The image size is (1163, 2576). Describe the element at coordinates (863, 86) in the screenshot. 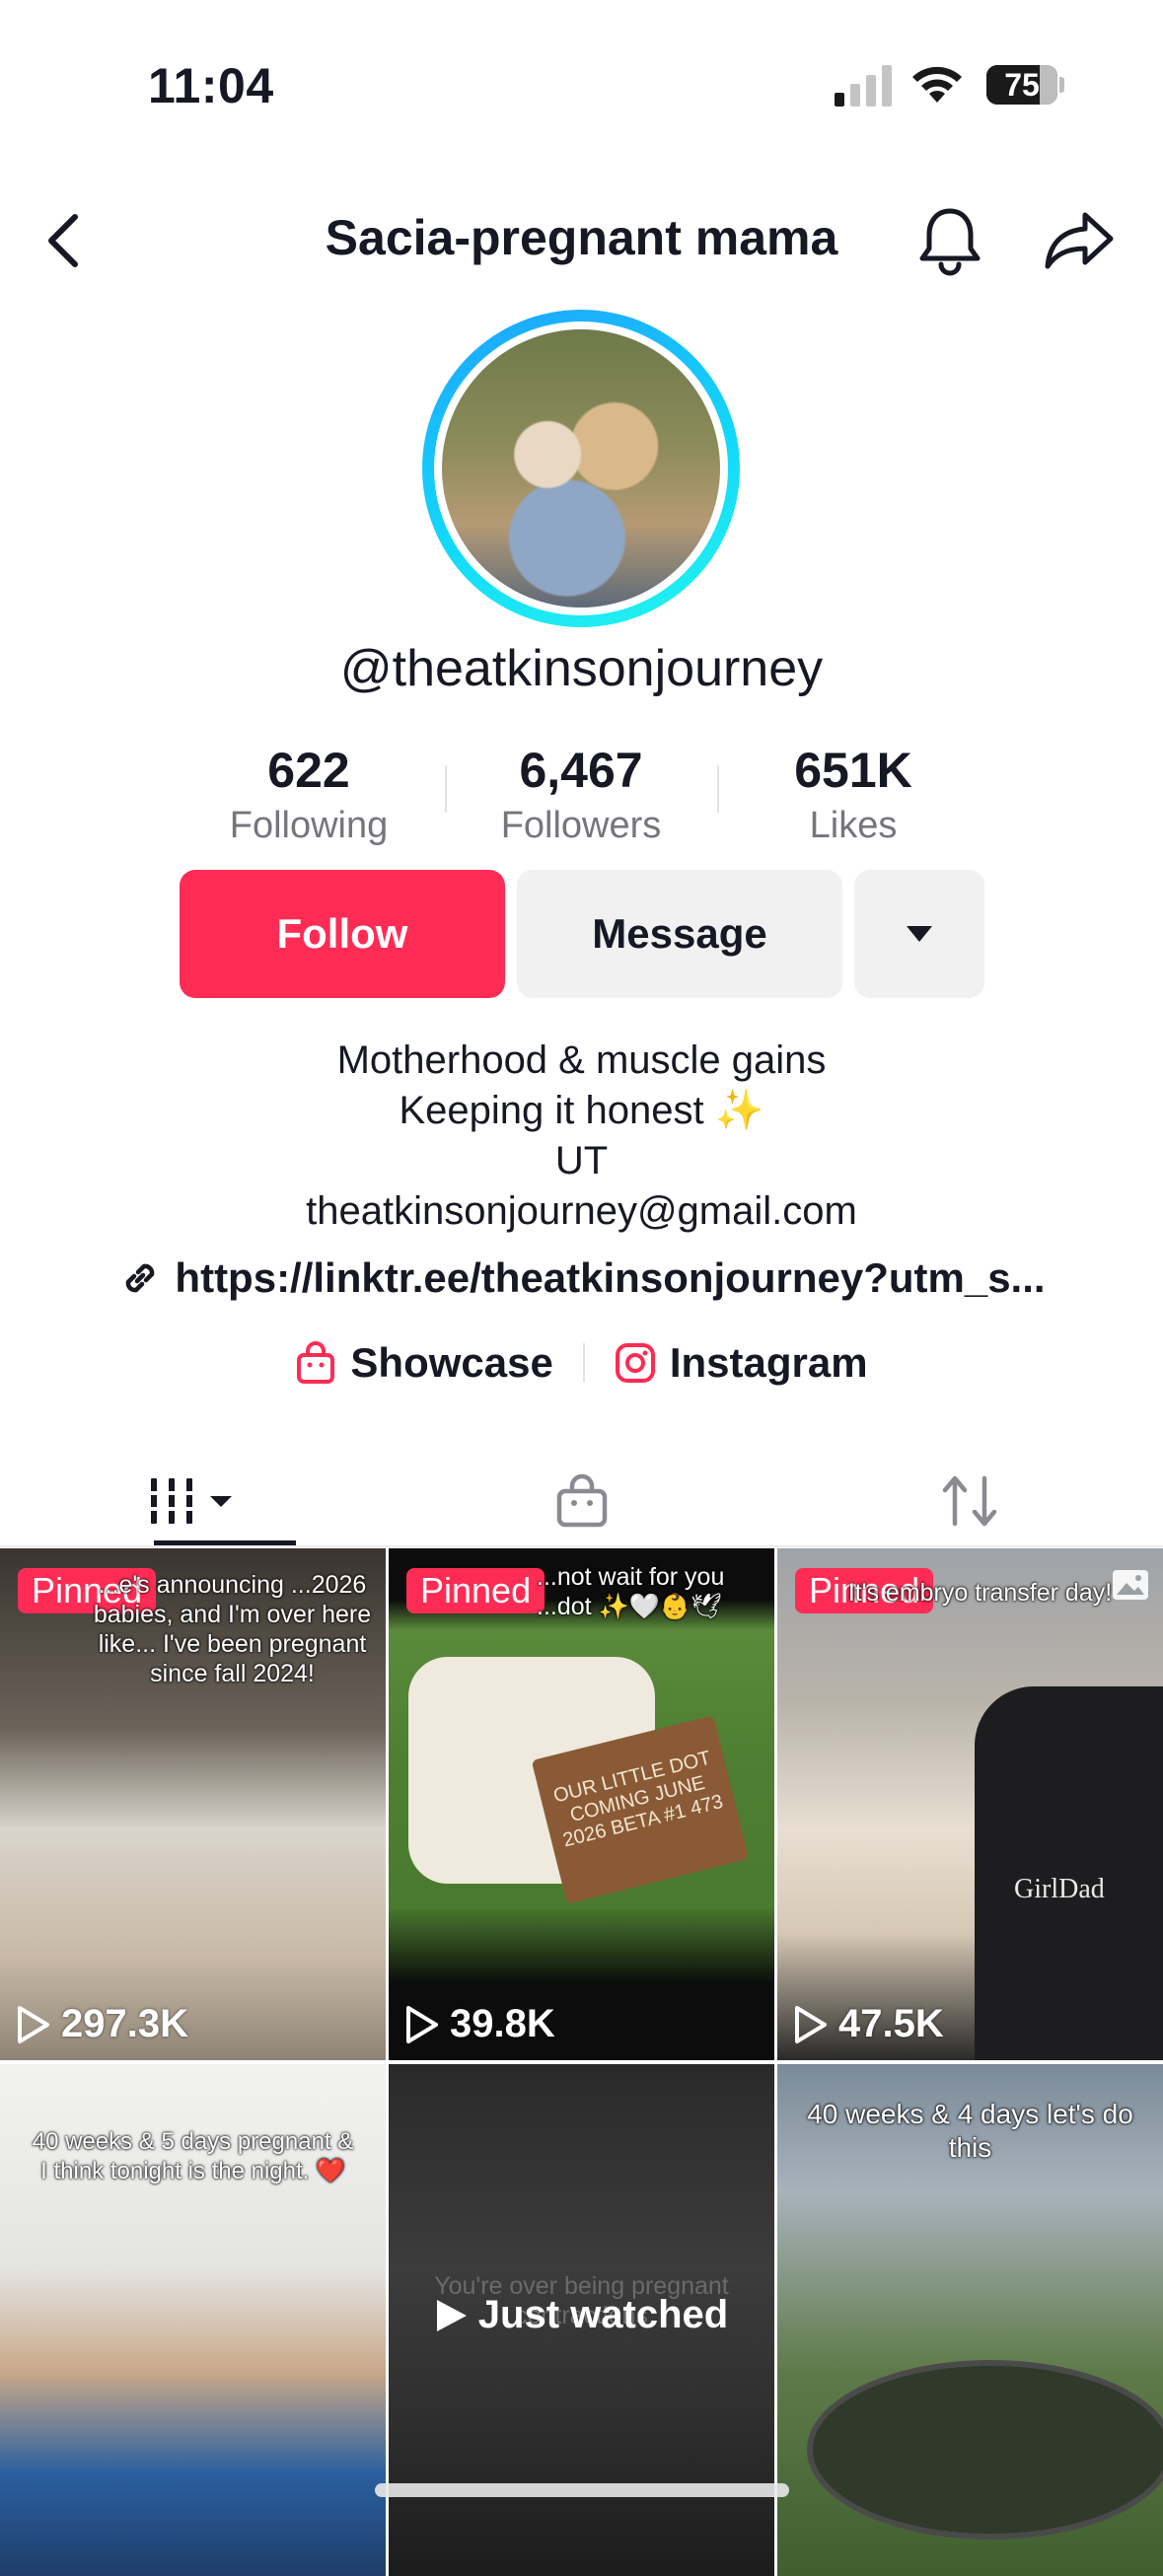

I see `cellular-signal-icon` at that location.